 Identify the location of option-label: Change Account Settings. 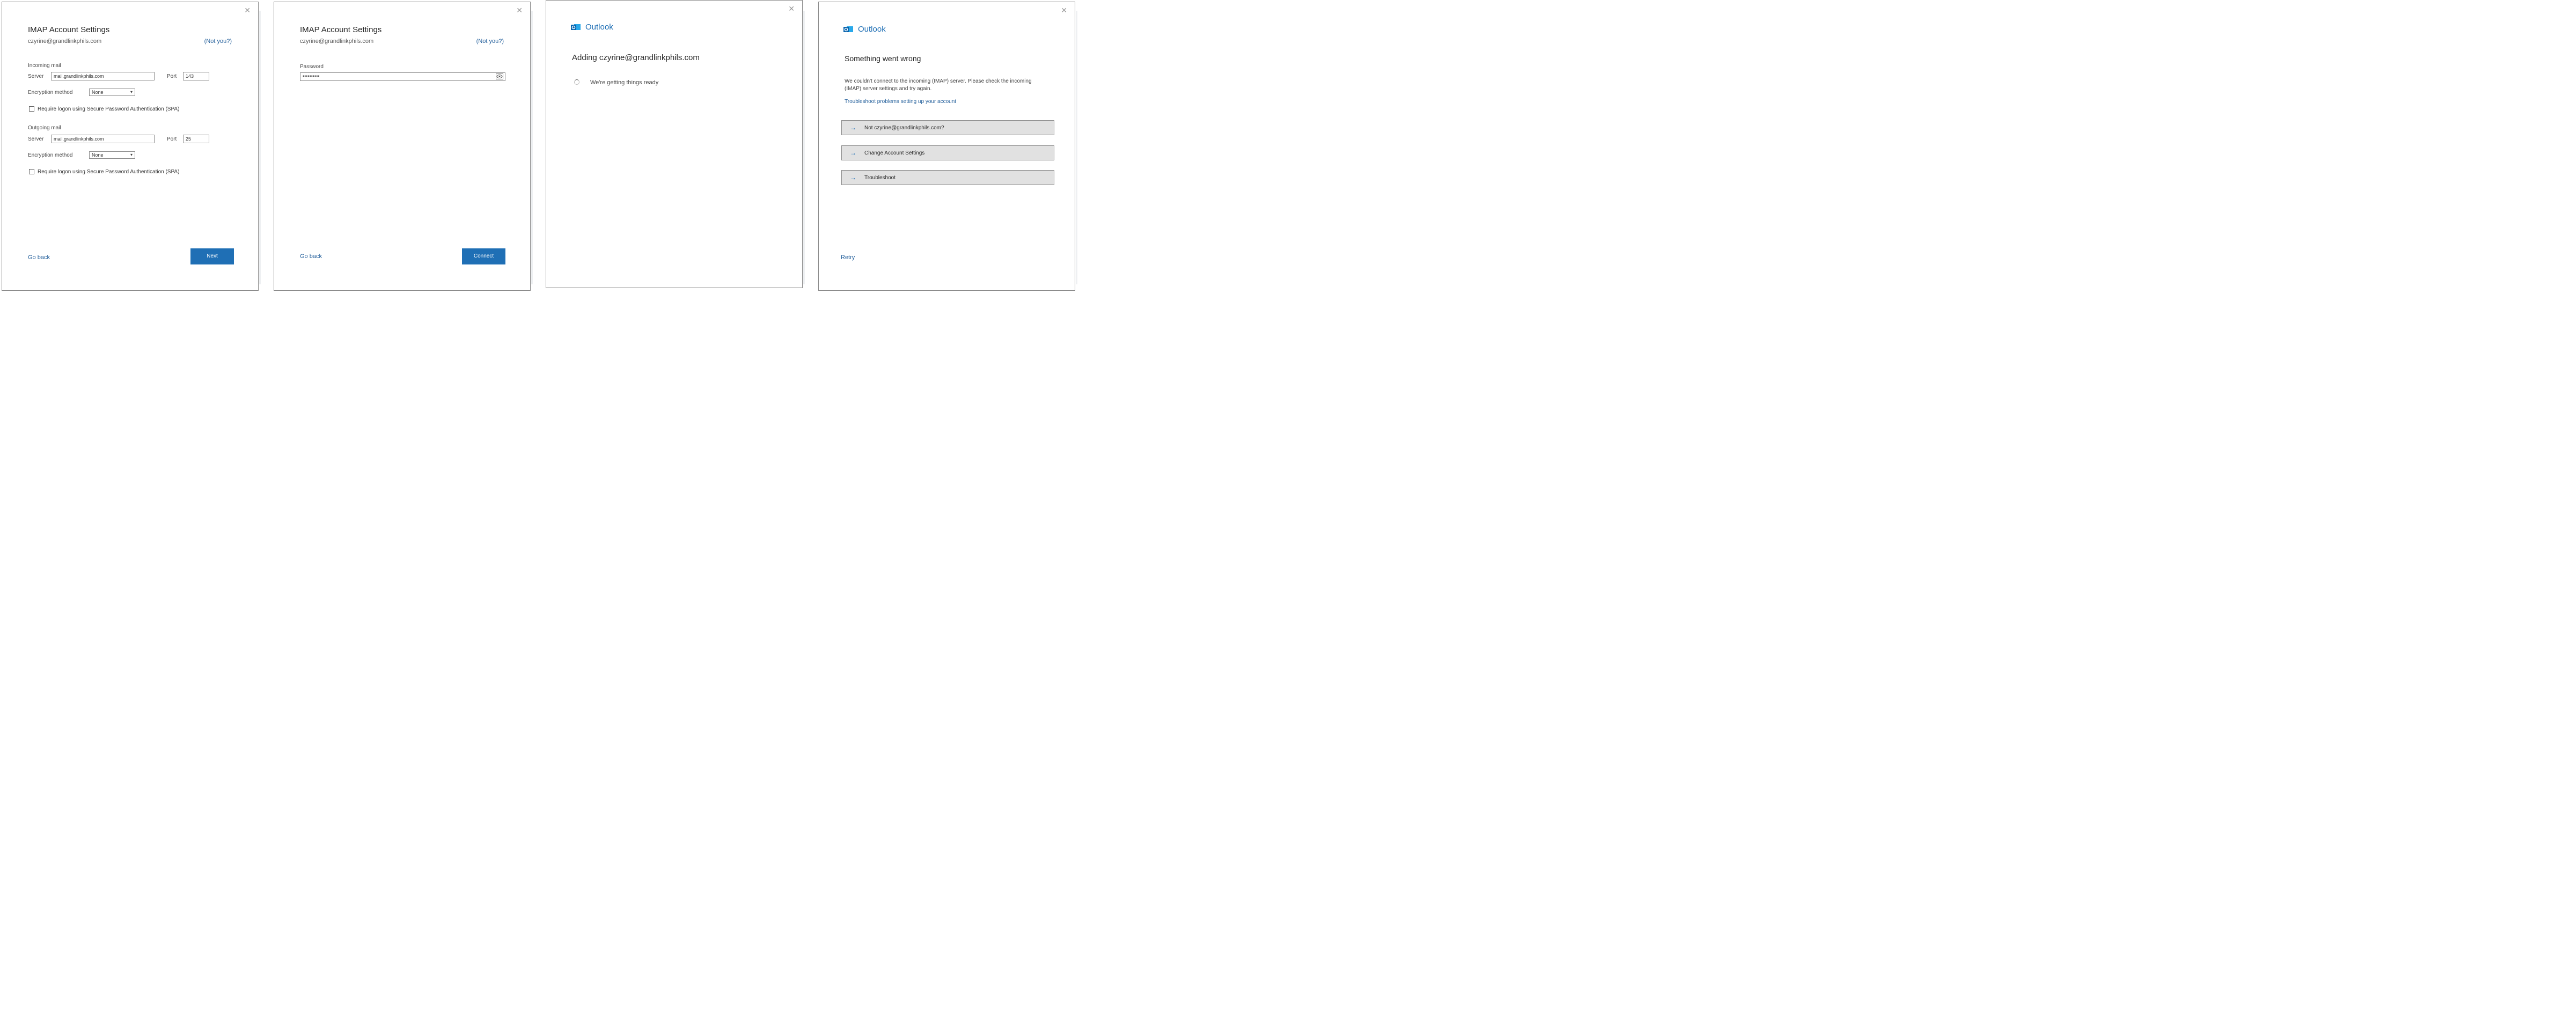
(894, 153).